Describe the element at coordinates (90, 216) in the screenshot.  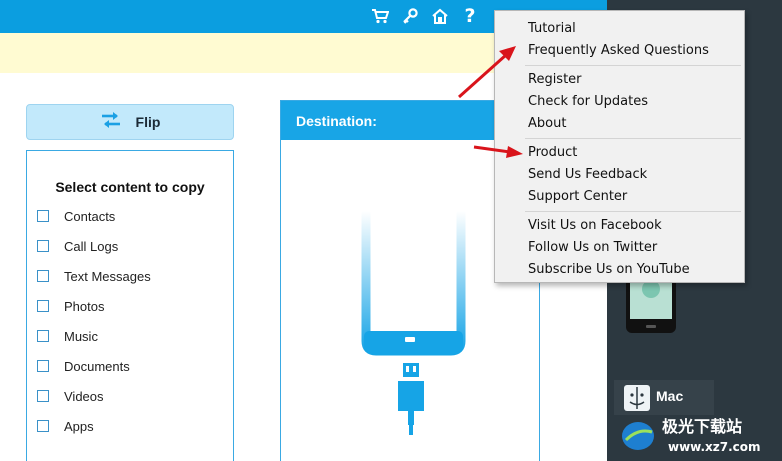
I see `checkbox-label: Contacts` at that location.